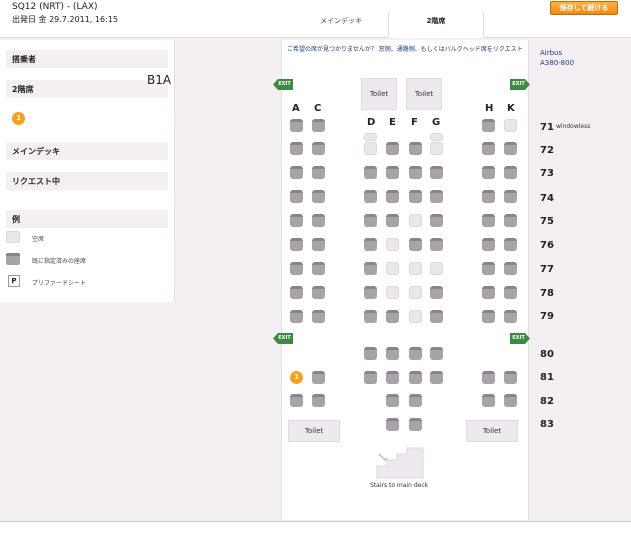  What do you see at coordinates (296, 172) in the screenshot?
I see `seat-73a` at bounding box center [296, 172].